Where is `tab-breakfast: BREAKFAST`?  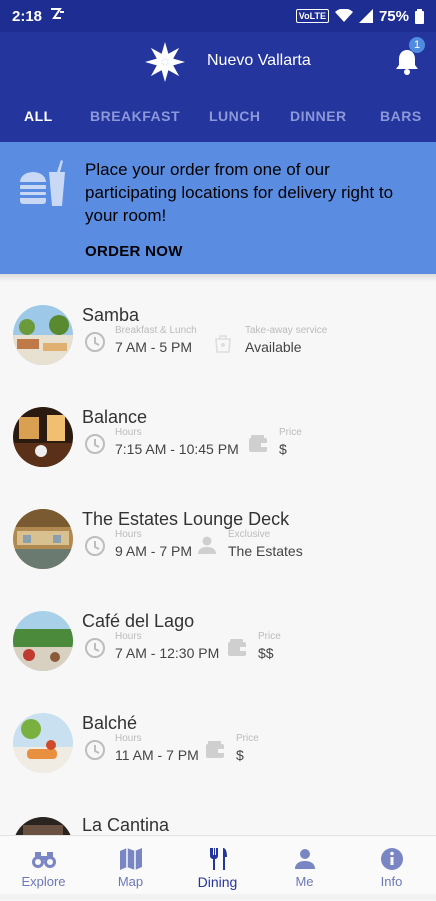
tab-breakfast: BREAKFAST is located at coordinates (135, 116).